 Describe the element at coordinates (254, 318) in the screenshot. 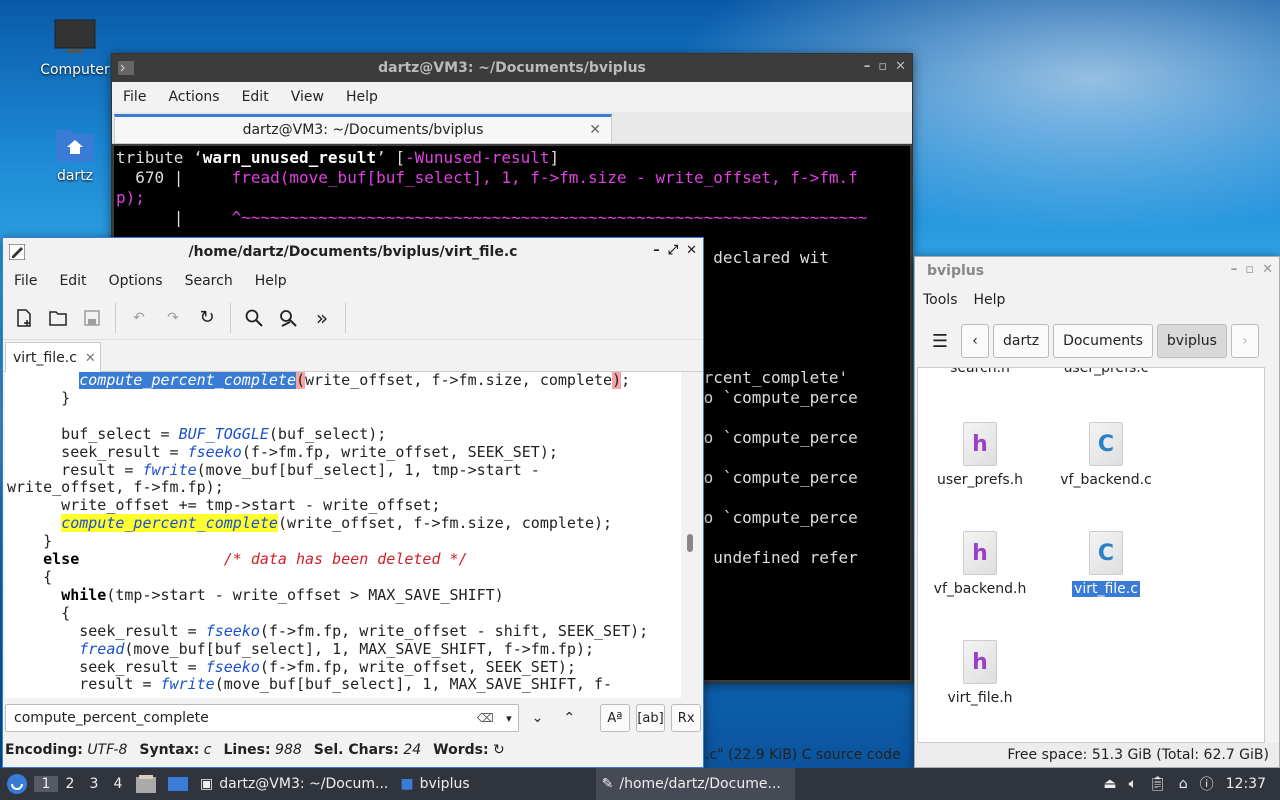

I see `find-icon` at that location.